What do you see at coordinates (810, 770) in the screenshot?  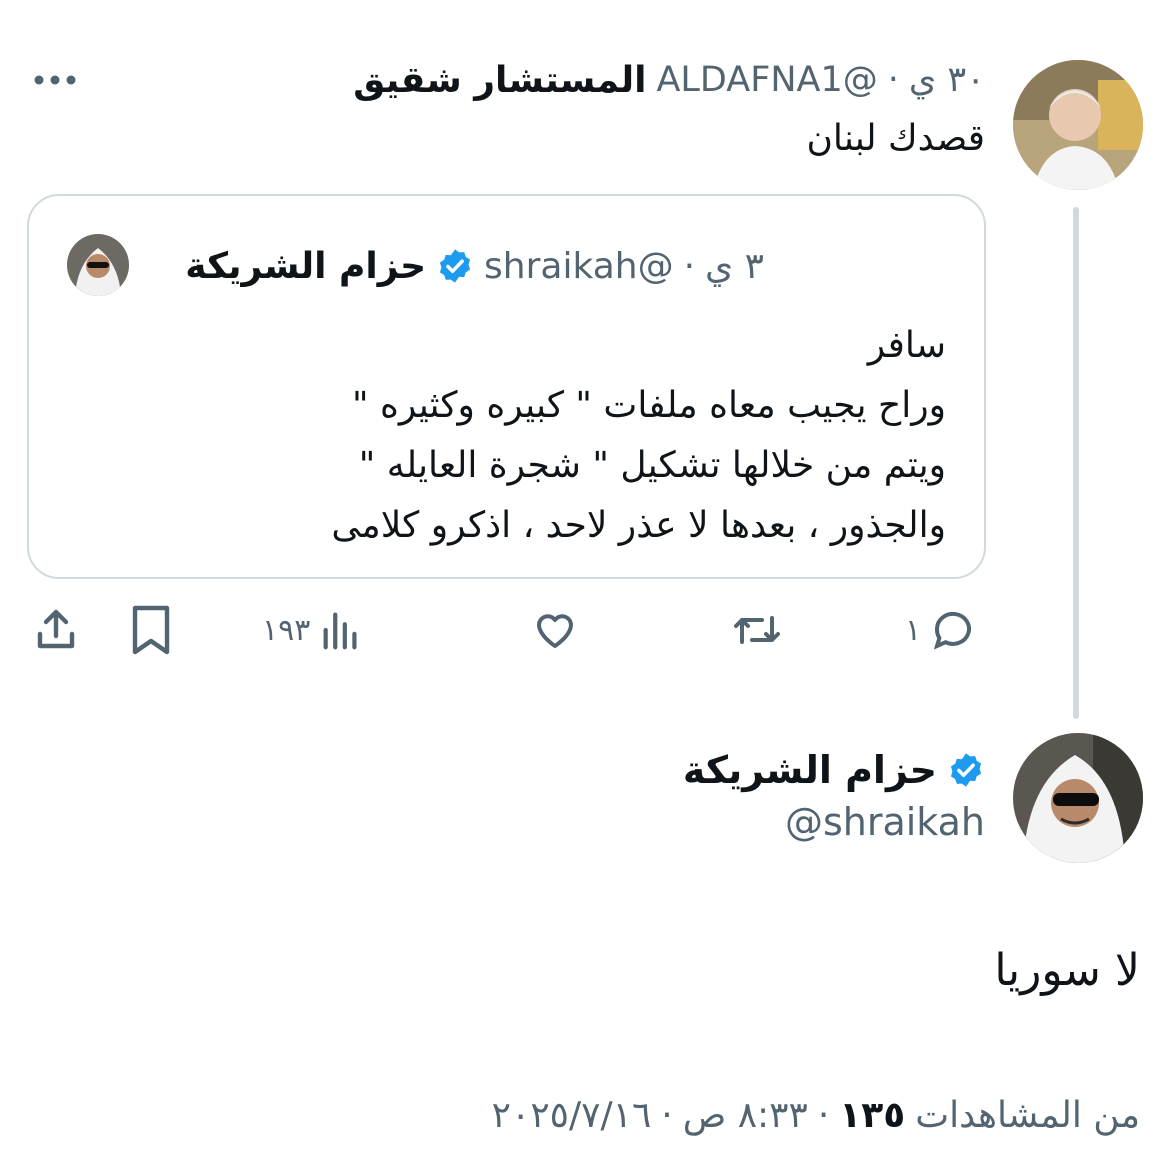 I see `main-author-name: حزام الشريكة` at bounding box center [810, 770].